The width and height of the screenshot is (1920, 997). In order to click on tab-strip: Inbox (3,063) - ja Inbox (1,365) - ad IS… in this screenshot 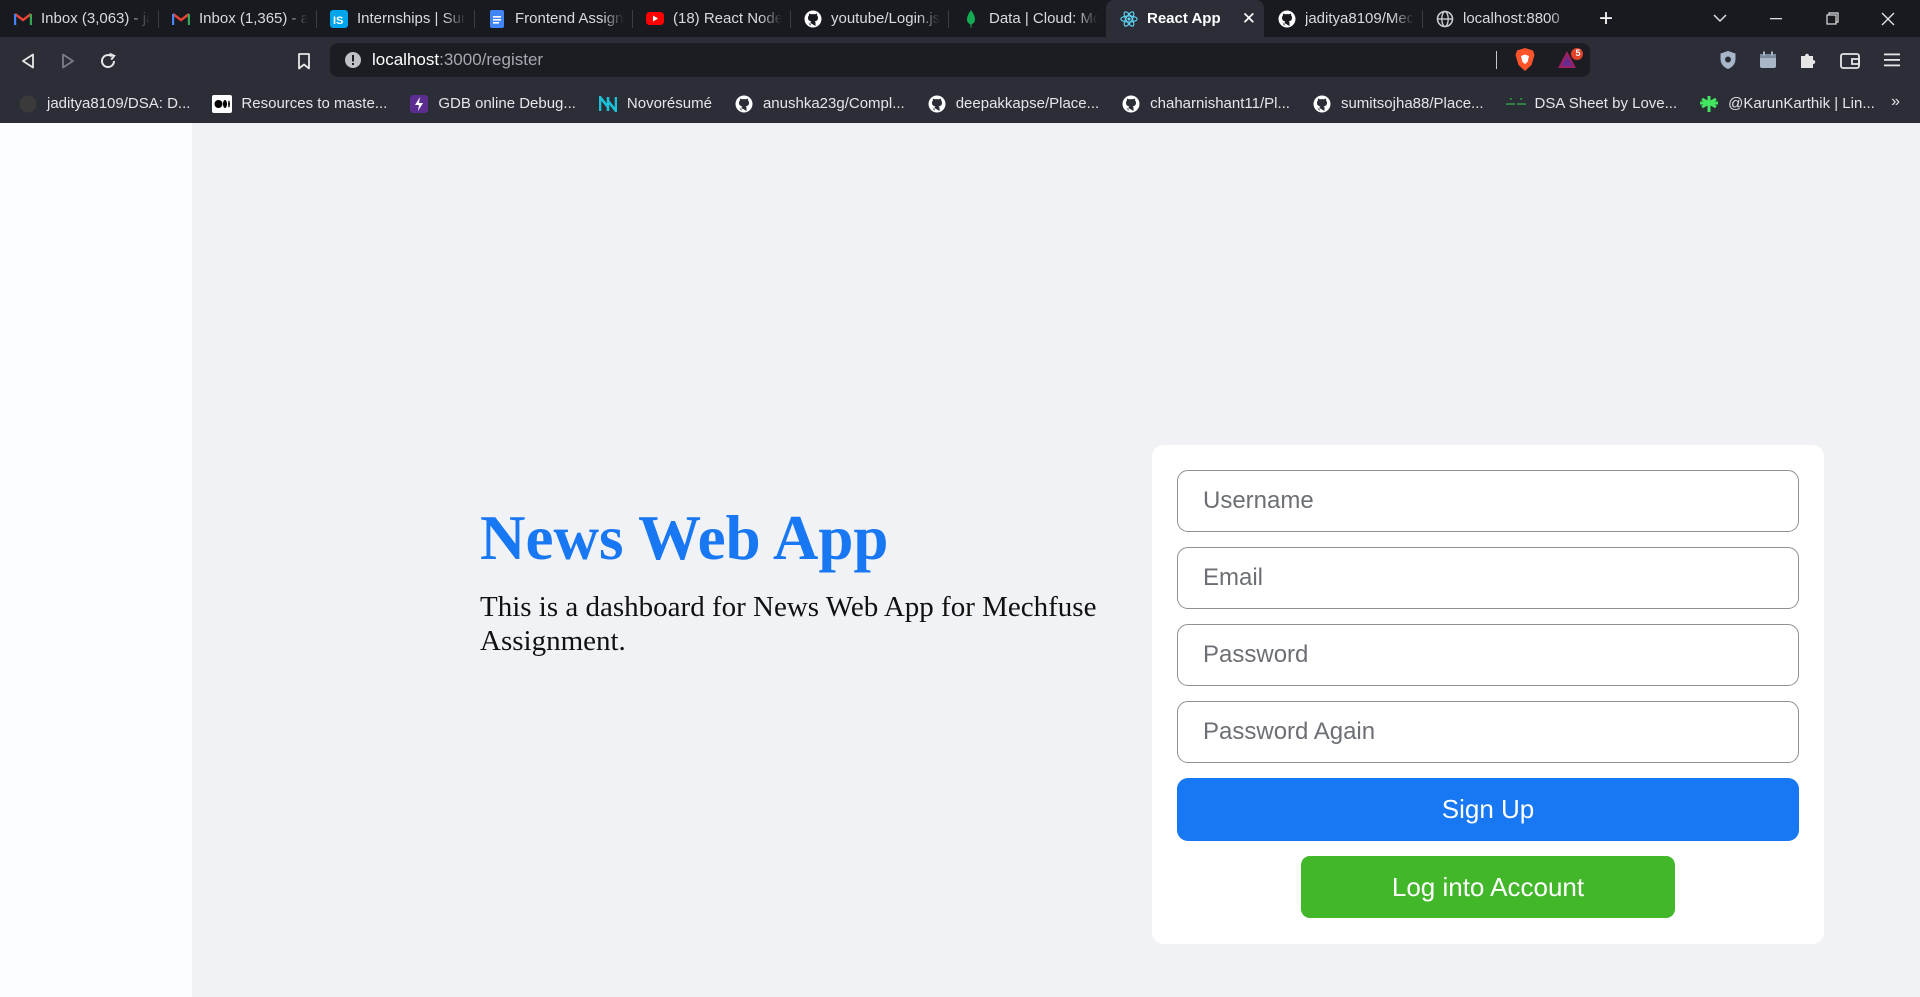, I will do `click(960, 18)`.